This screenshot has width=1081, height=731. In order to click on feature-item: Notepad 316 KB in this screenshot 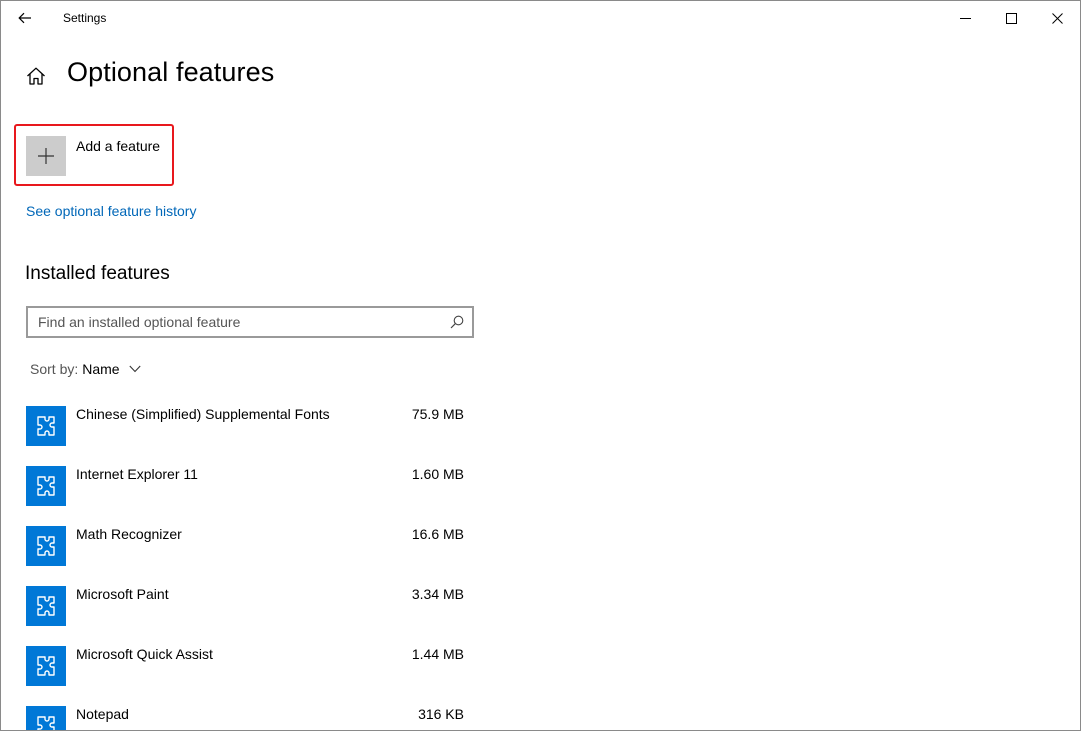, I will do `click(246, 717)`.